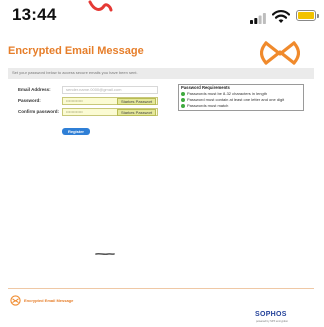 This screenshot has width=324, height=327. What do you see at coordinates (76, 131) in the screenshot?
I see `register-button: Register` at bounding box center [76, 131].